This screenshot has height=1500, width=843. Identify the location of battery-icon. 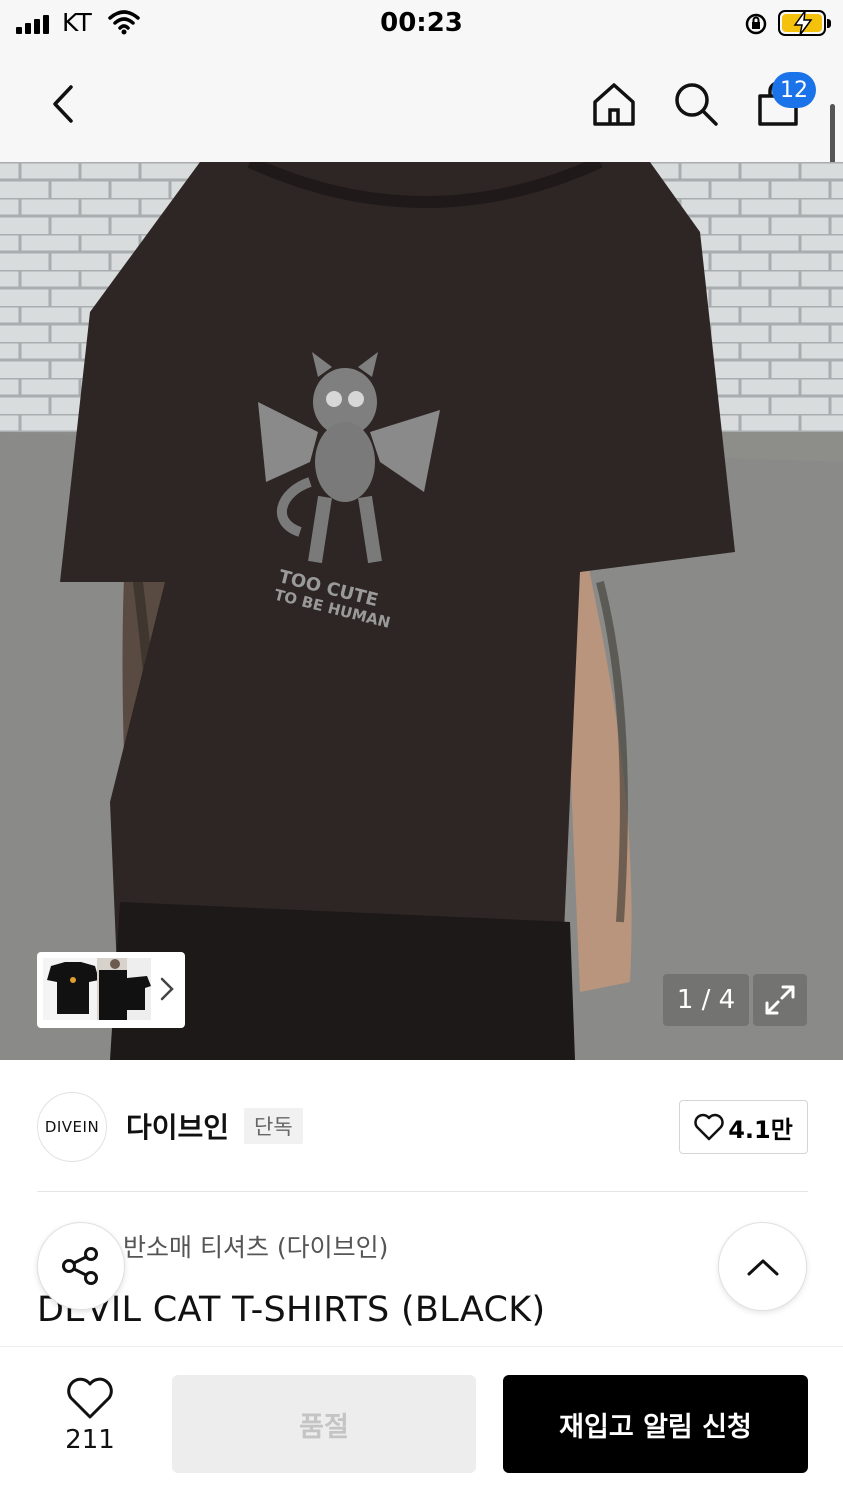
(804, 23).